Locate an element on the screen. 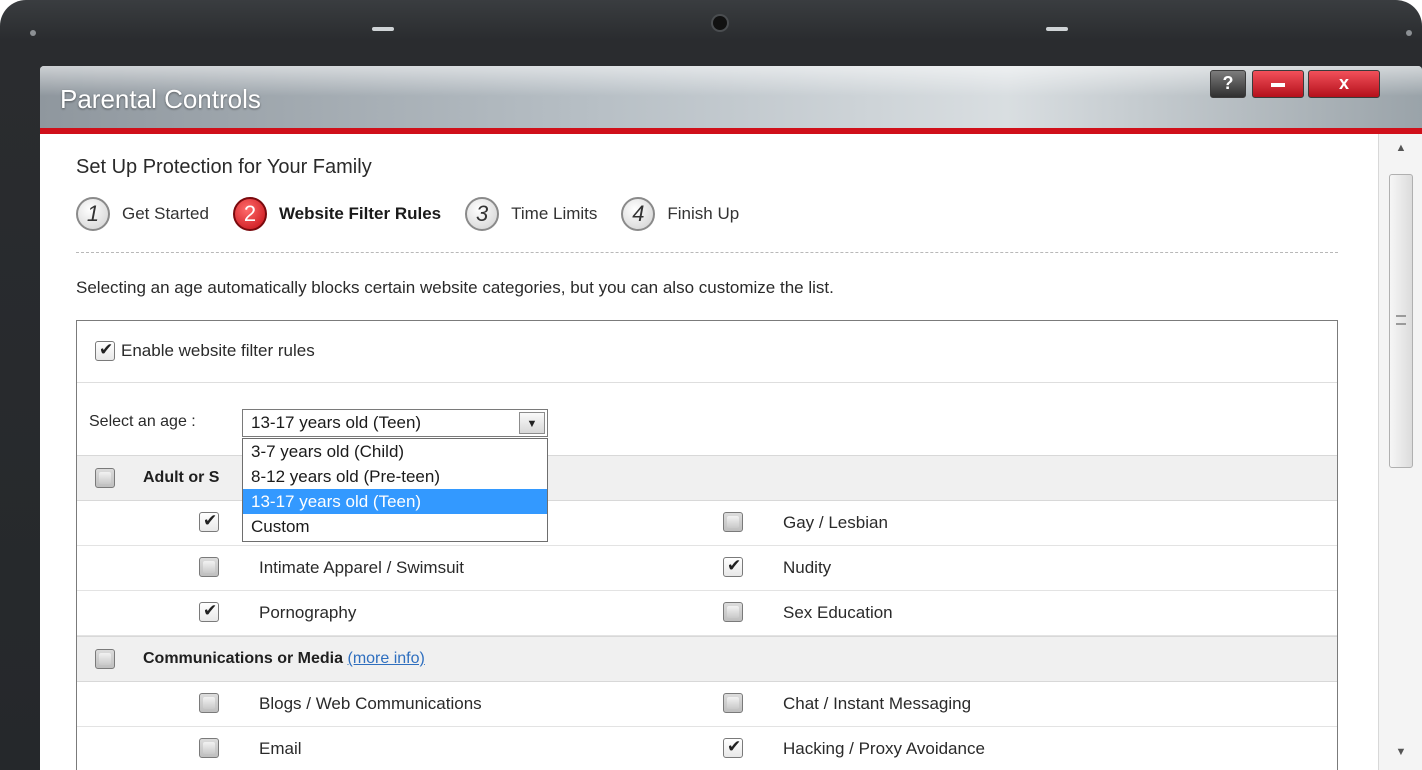 Image resolution: width=1422 pixels, height=770 pixels. more-info-link: (more info) is located at coordinates (385, 658).